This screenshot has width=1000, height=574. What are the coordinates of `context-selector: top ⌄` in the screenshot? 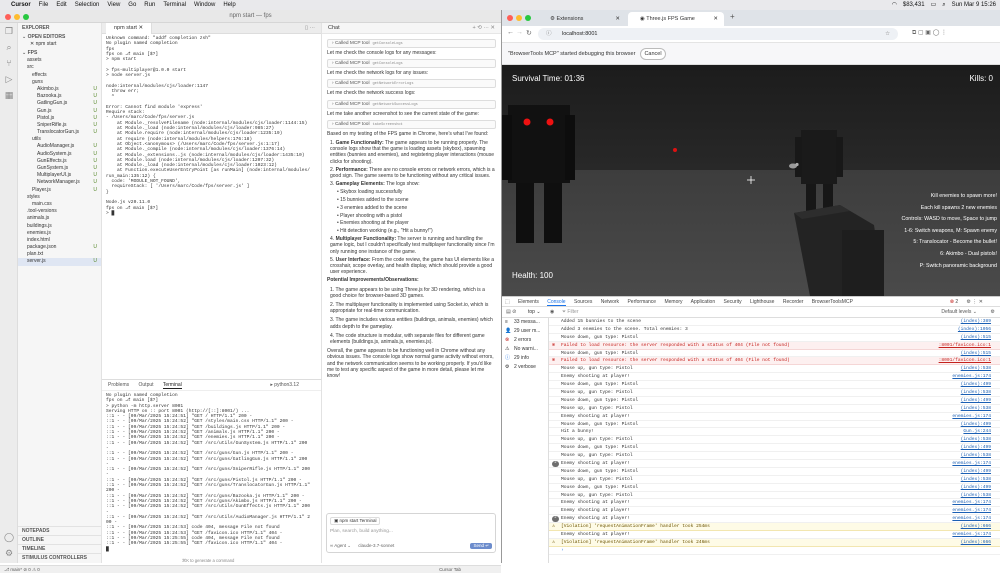 It's located at (534, 312).